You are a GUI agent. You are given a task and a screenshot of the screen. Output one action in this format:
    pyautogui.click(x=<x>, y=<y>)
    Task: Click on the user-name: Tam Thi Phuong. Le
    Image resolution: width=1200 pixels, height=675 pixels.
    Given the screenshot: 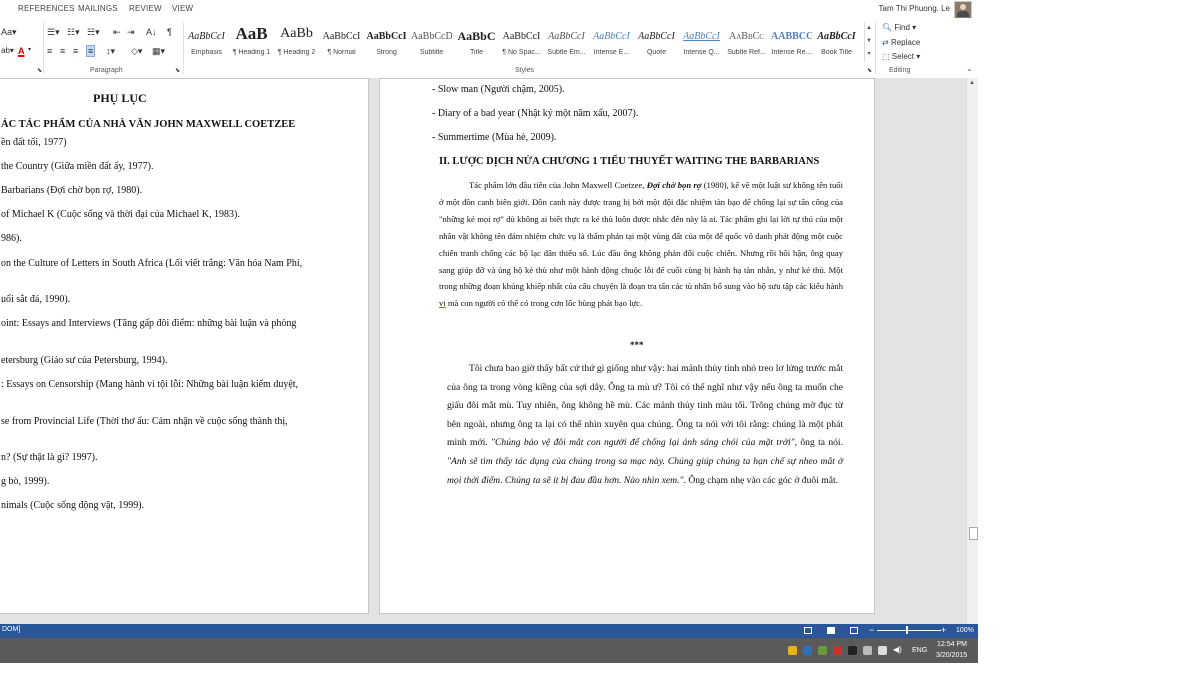 What is the action you would take?
    pyautogui.click(x=914, y=8)
    